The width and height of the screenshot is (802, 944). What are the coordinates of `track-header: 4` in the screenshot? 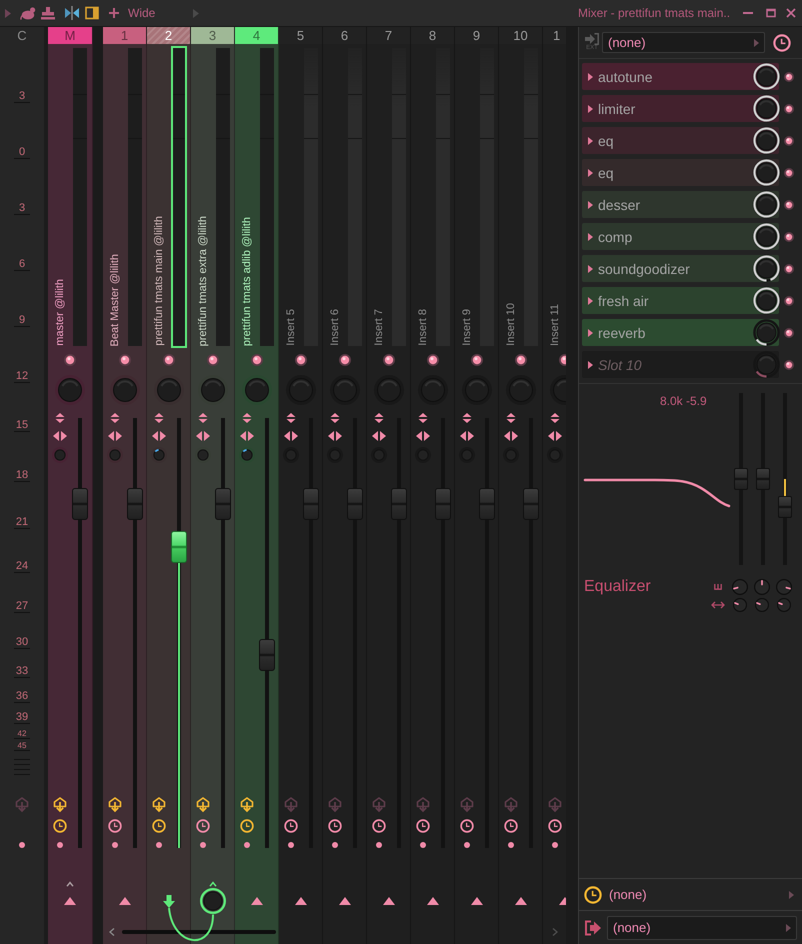 It's located at (256, 35).